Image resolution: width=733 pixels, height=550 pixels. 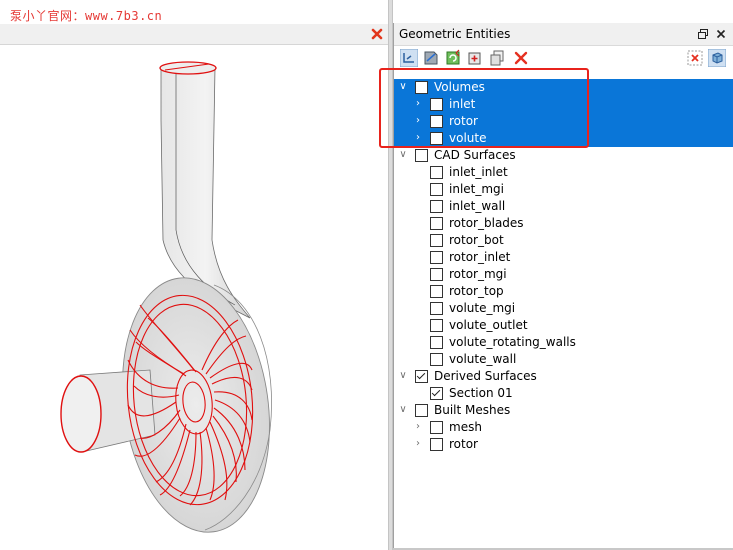 What do you see at coordinates (721, 34) in the screenshot?
I see `close-icon` at bounding box center [721, 34].